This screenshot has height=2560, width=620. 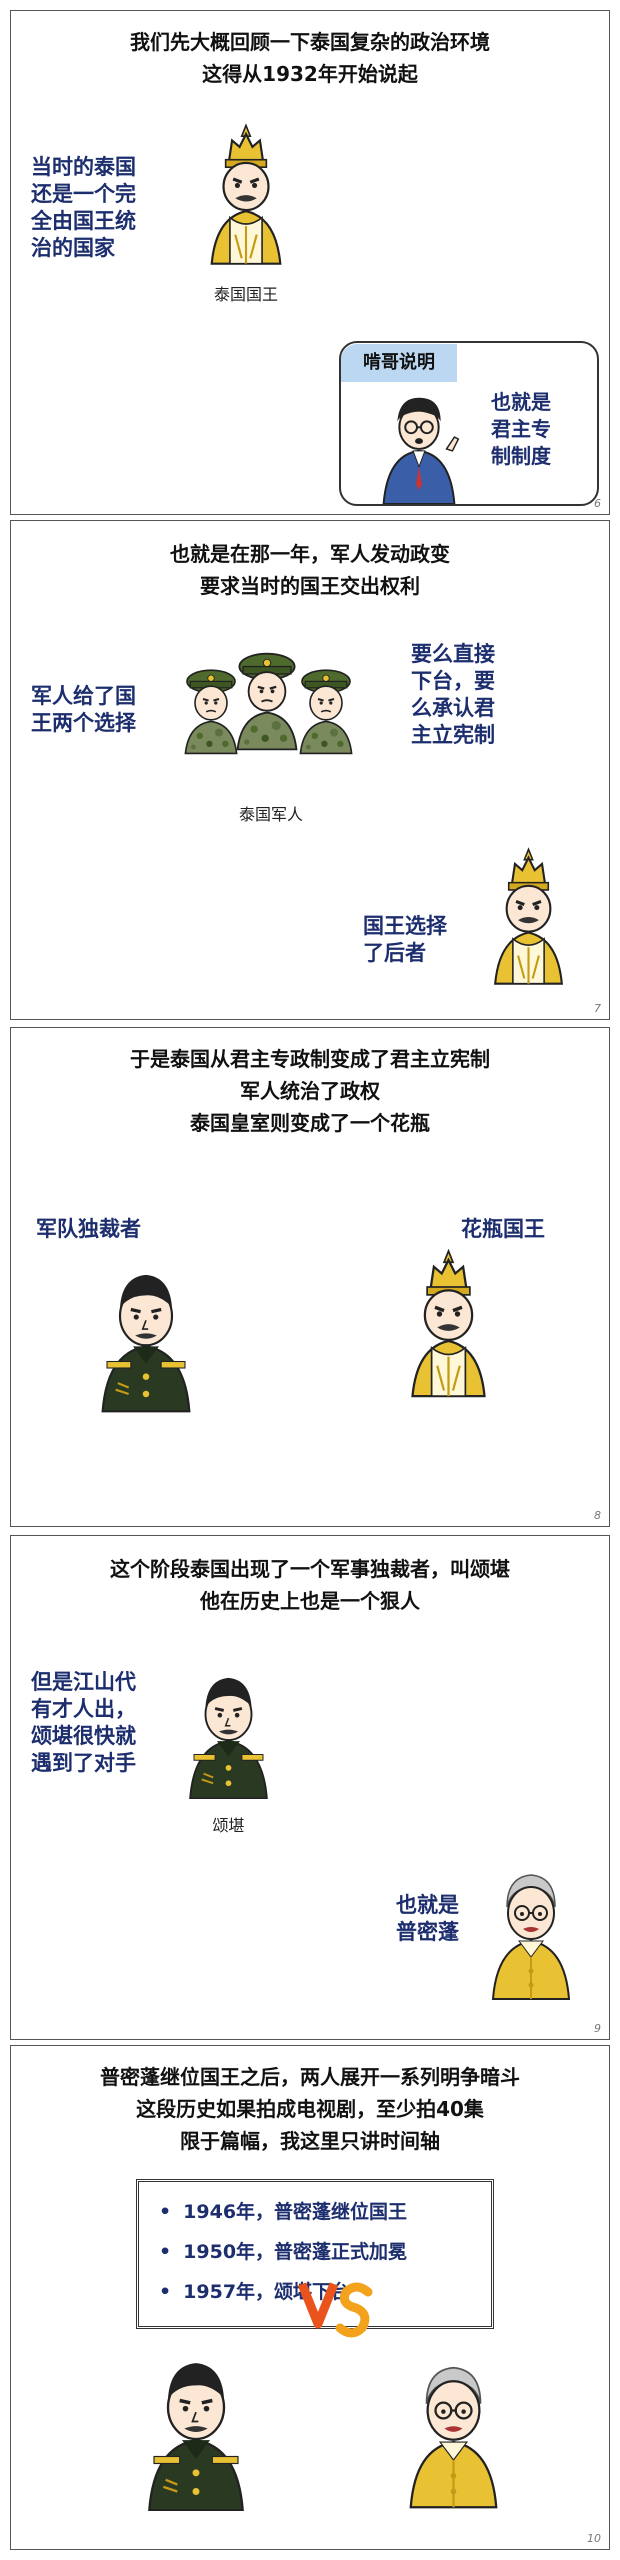 I want to click on page-number: 8, so click(x=597, y=1515).